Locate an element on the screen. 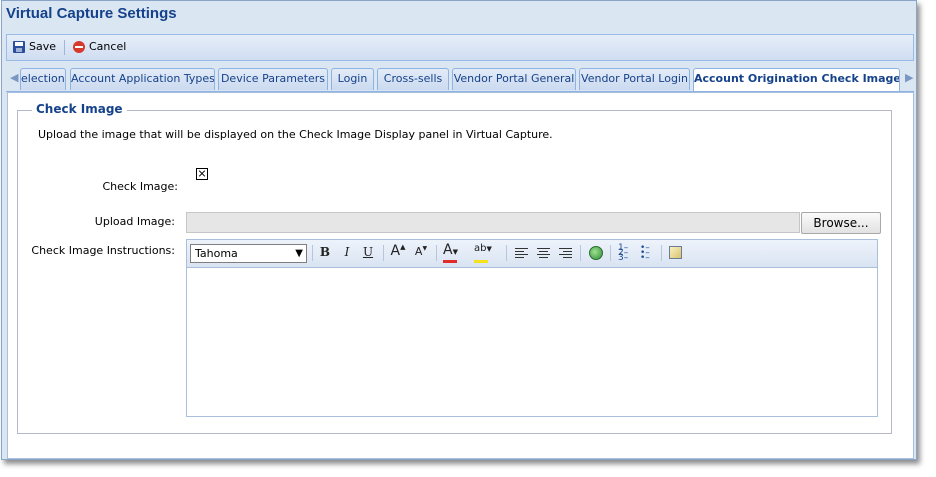  save-icon is located at coordinates (19, 46).